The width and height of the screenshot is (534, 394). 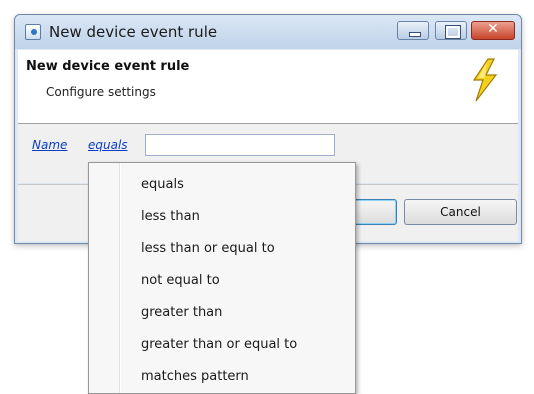 What do you see at coordinates (268, 32) in the screenshot?
I see `title-bar: New device event rule ✕` at bounding box center [268, 32].